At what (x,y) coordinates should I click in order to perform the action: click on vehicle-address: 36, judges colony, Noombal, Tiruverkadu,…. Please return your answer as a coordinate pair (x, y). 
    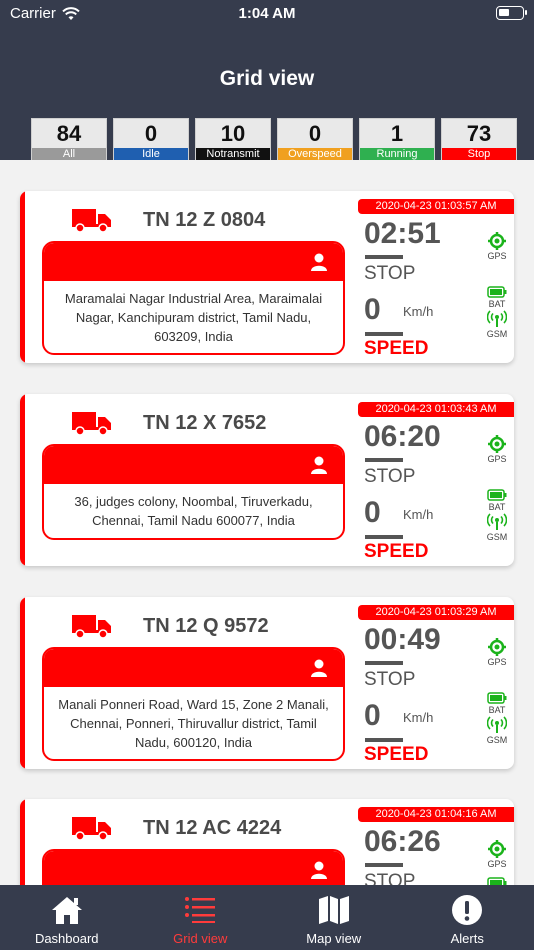
    Looking at the image, I should click on (193, 511).